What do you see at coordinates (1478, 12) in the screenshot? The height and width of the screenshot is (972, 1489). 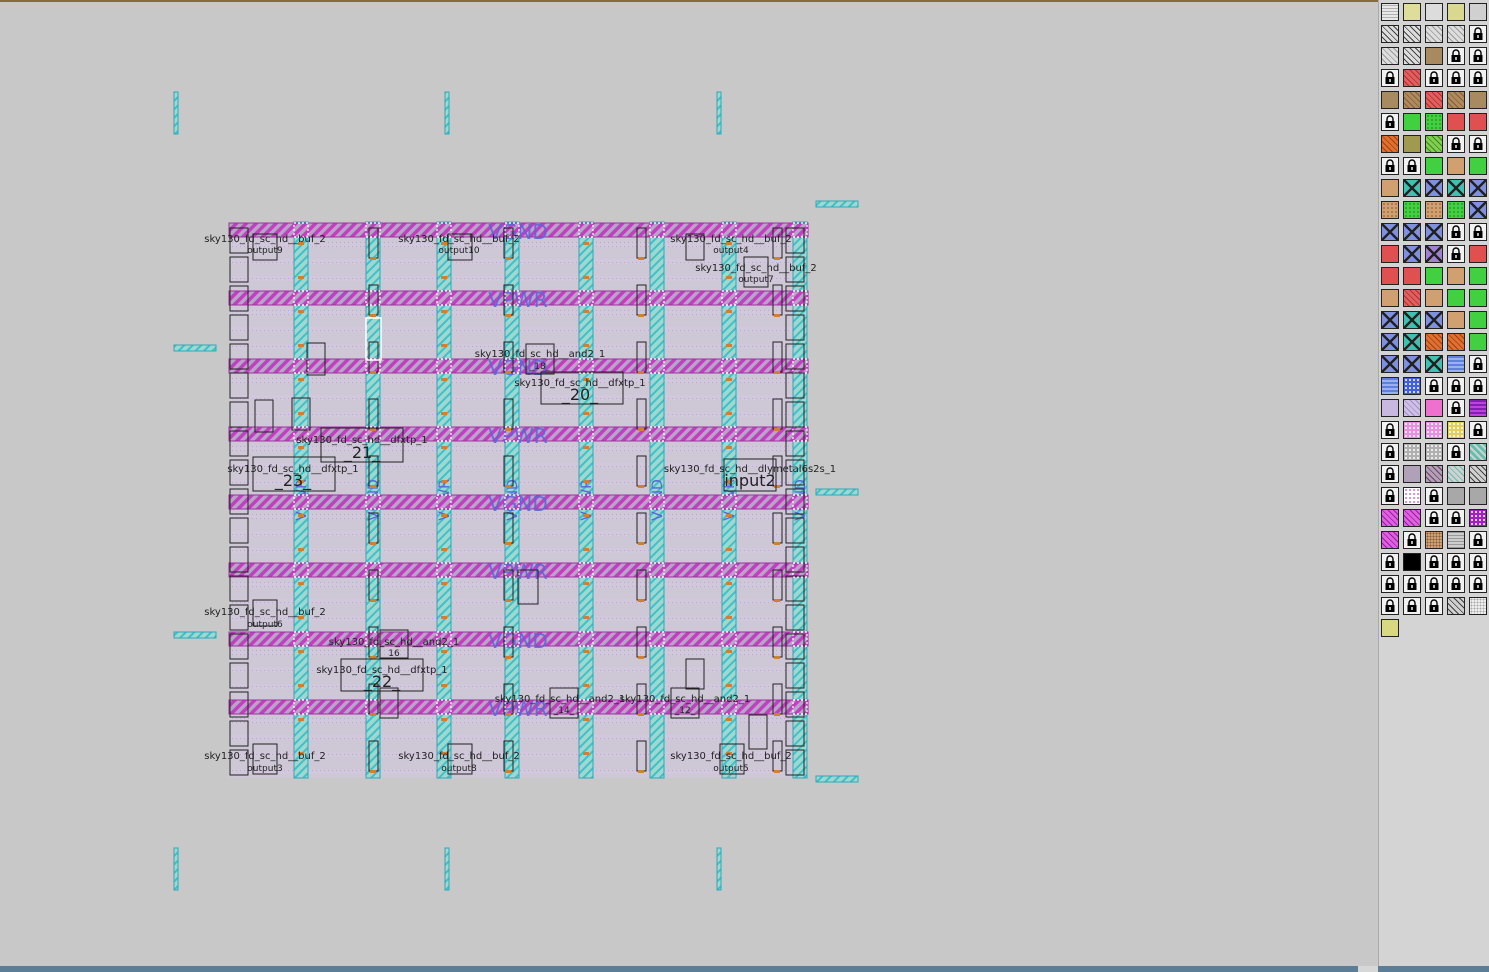 I see `layer-swatch-plain-gray` at bounding box center [1478, 12].